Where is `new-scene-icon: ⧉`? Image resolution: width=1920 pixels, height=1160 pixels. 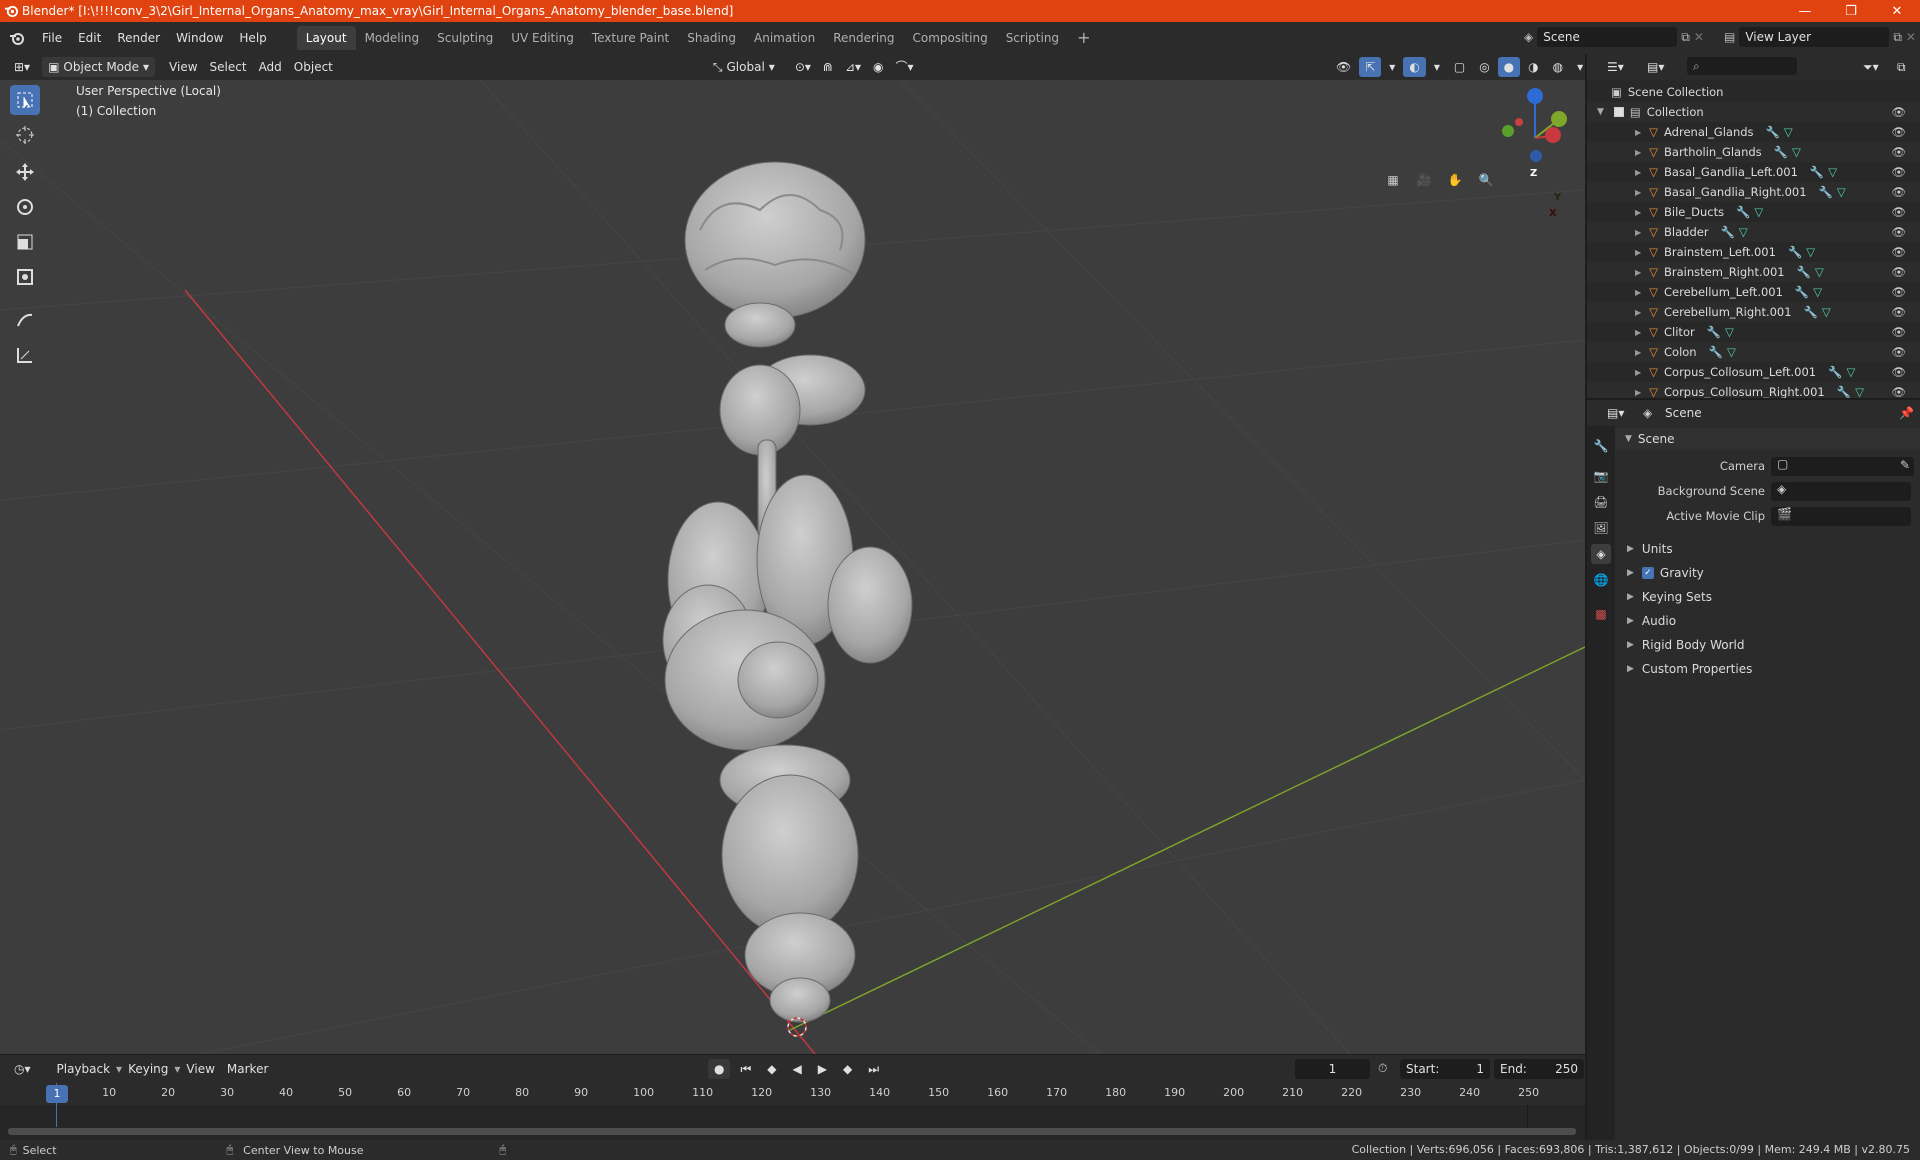 new-scene-icon: ⧉ is located at coordinates (1685, 37).